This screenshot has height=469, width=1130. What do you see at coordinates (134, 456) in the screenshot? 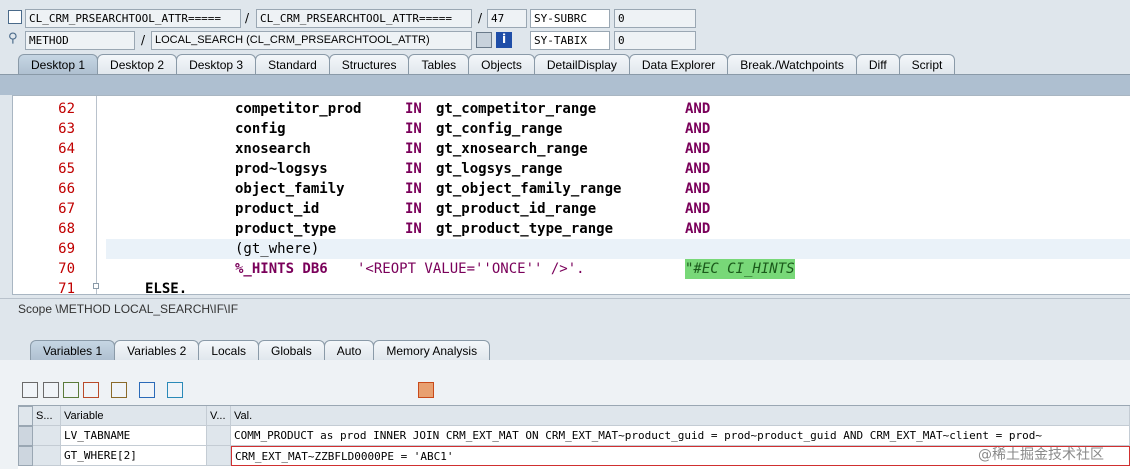
I see `variable-name: GT_WHERE[2]` at bounding box center [134, 456].